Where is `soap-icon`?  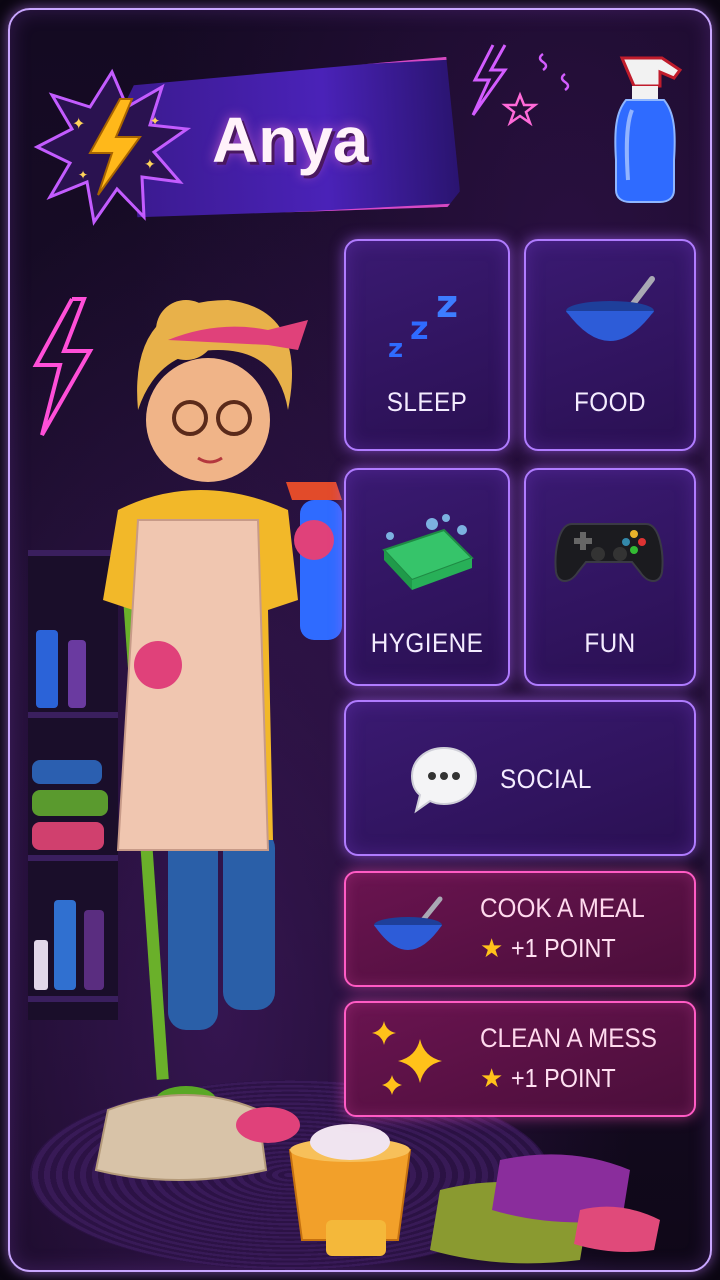 soap-icon is located at coordinates (428, 552).